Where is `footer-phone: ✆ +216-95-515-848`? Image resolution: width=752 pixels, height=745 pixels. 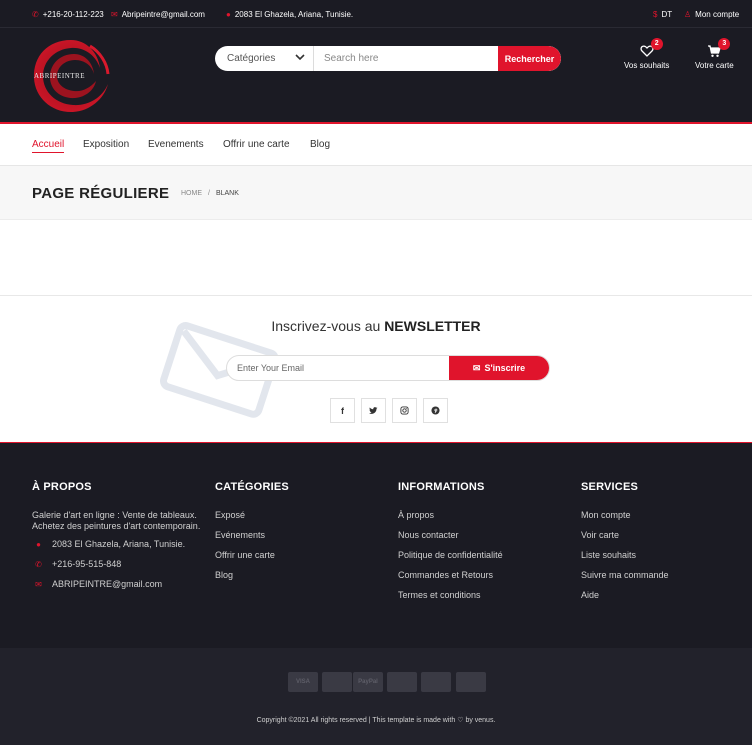 footer-phone: ✆ +216-95-515-848 is located at coordinates (119, 564).